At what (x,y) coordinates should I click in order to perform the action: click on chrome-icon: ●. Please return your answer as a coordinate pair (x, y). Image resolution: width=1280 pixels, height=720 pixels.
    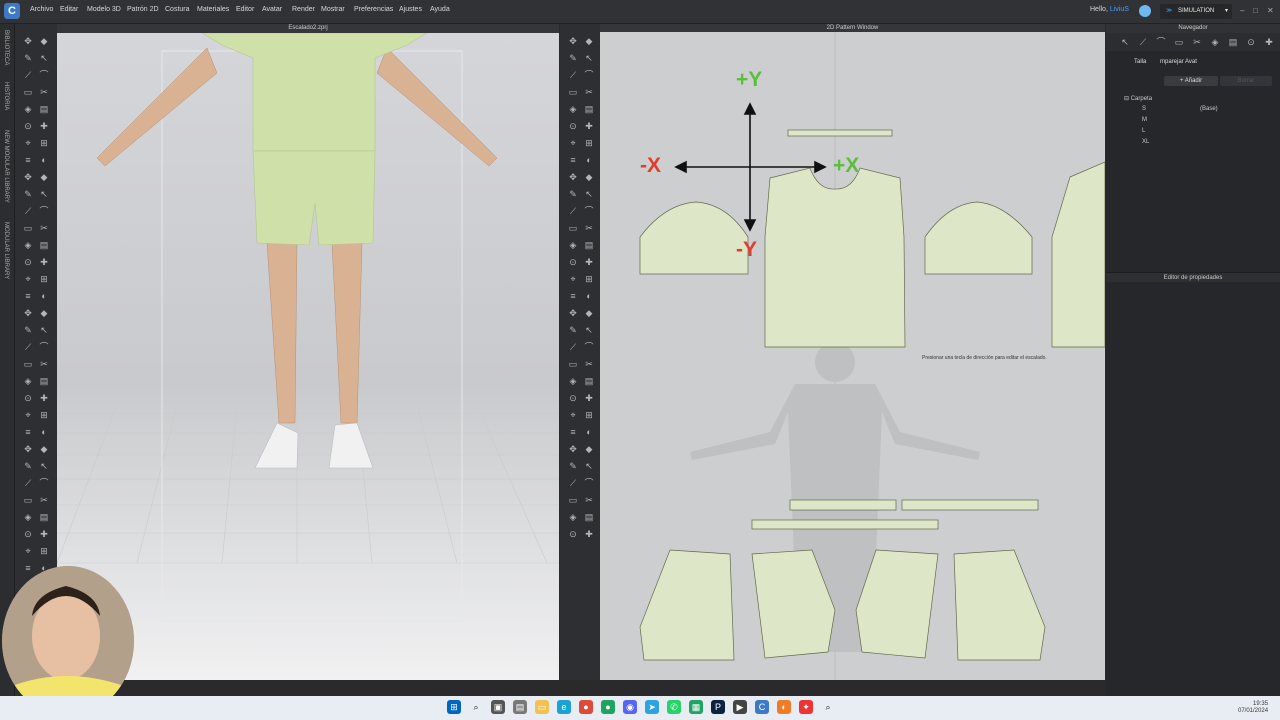
    Looking at the image, I should click on (586, 707).